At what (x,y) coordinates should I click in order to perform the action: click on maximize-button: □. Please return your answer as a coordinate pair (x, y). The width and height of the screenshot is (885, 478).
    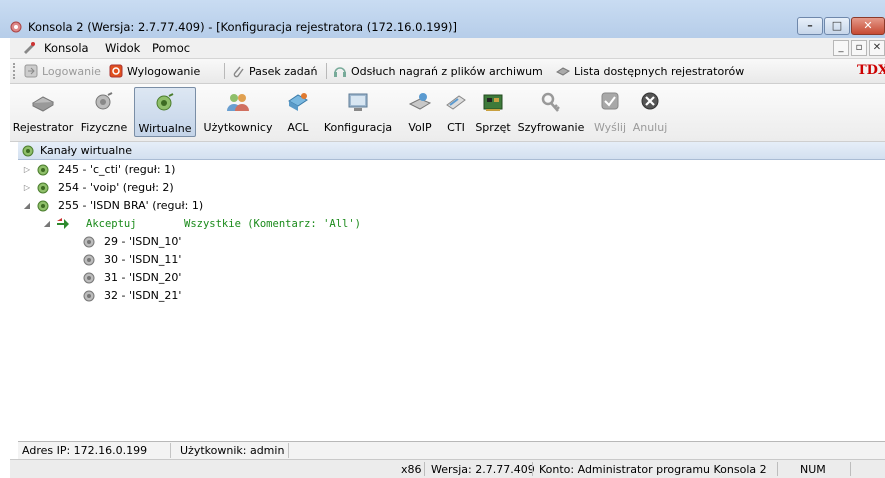
    Looking at the image, I should click on (837, 26).